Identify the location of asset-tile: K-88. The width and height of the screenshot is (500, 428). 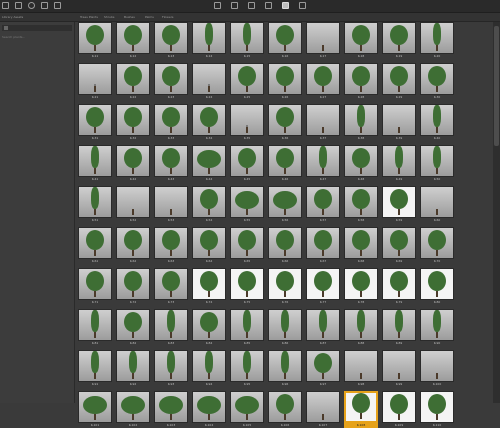
(361, 327).